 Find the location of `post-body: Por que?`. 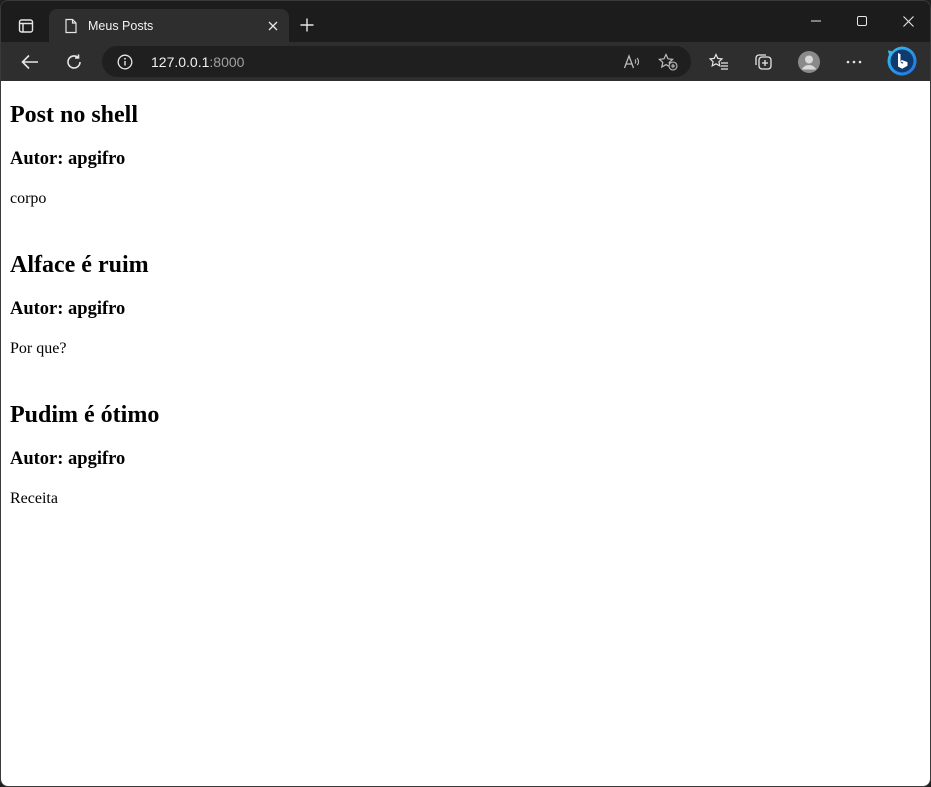

post-body: Por que? is located at coordinates (38, 348).